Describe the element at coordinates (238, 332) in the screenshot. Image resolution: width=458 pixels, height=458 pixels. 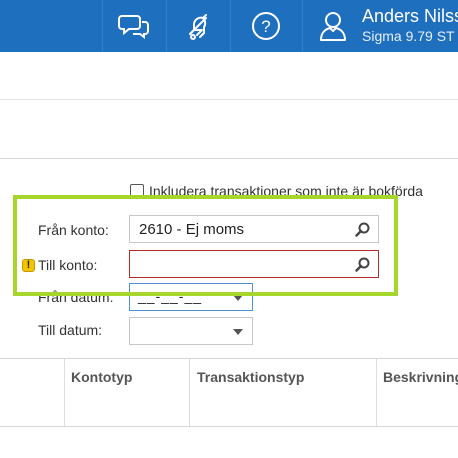
I see `chevron-down-icon` at that location.